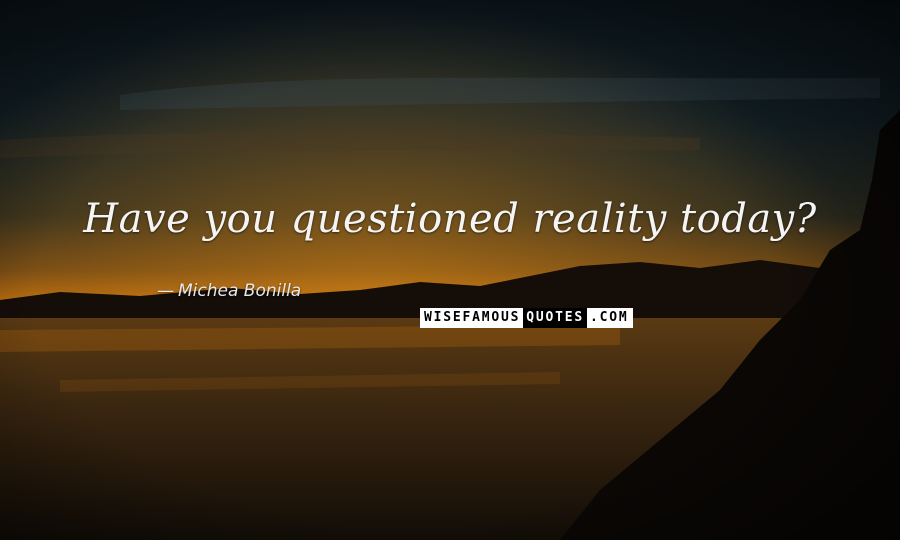 The width and height of the screenshot is (900, 540). What do you see at coordinates (472, 318) in the screenshot?
I see `watermark-part-1: WISEFAMOUS` at bounding box center [472, 318].